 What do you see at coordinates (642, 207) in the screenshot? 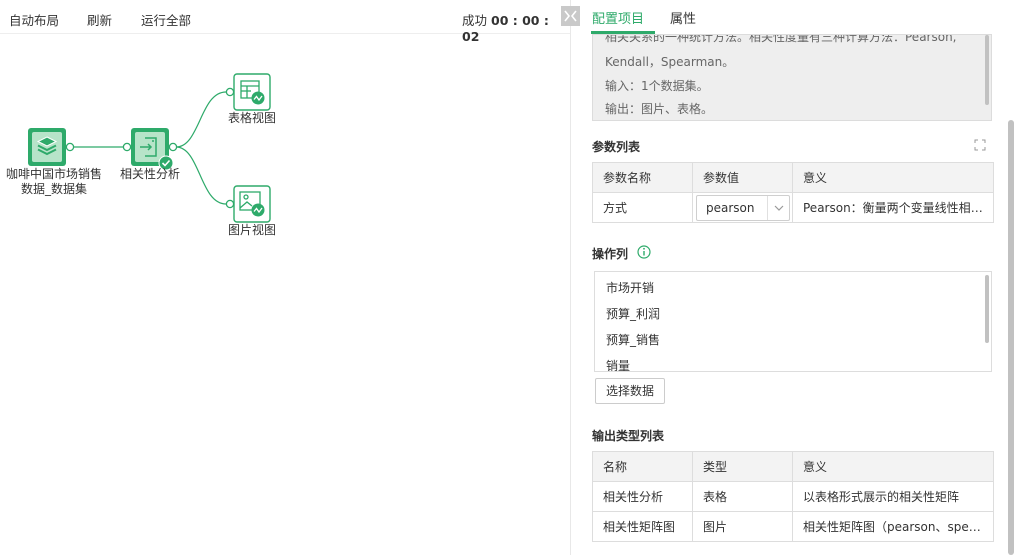
I see `param-name: 方式` at bounding box center [642, 207].